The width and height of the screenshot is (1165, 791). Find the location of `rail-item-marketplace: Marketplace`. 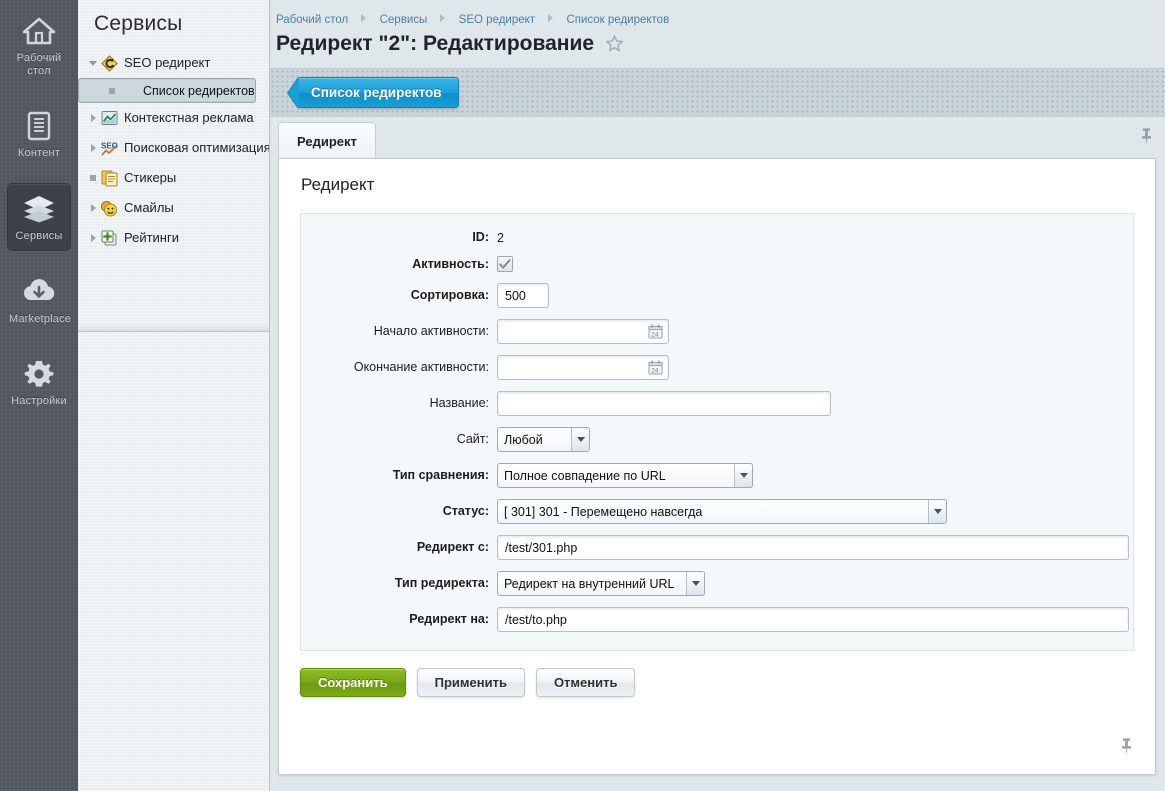

rail-item-marketplace: Marketplace is located at coordinates (39, 300).